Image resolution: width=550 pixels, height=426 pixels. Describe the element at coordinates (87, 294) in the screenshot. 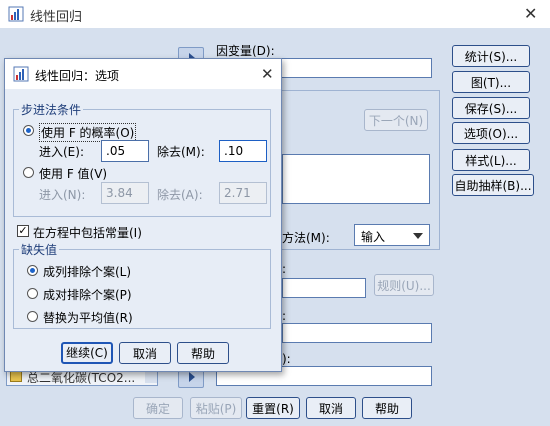

I see `exclude-pairwise-label: 成对排除个案(P)` at that location.